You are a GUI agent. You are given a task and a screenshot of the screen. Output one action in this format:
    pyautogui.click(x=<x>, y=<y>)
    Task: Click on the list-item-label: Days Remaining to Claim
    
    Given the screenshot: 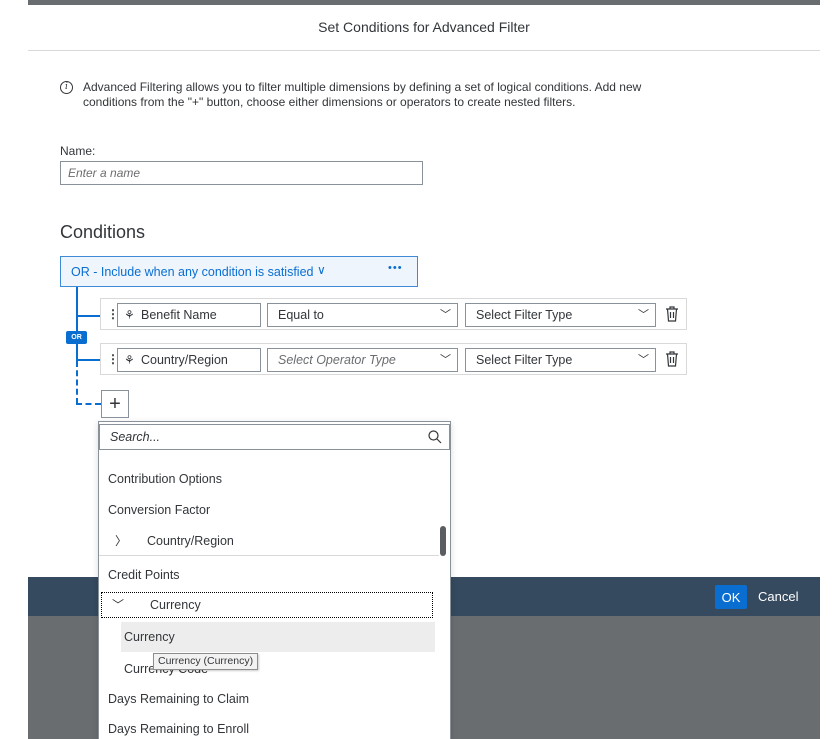 What is the action you would take?
    pyautogui.click(x=179, y=699)
    